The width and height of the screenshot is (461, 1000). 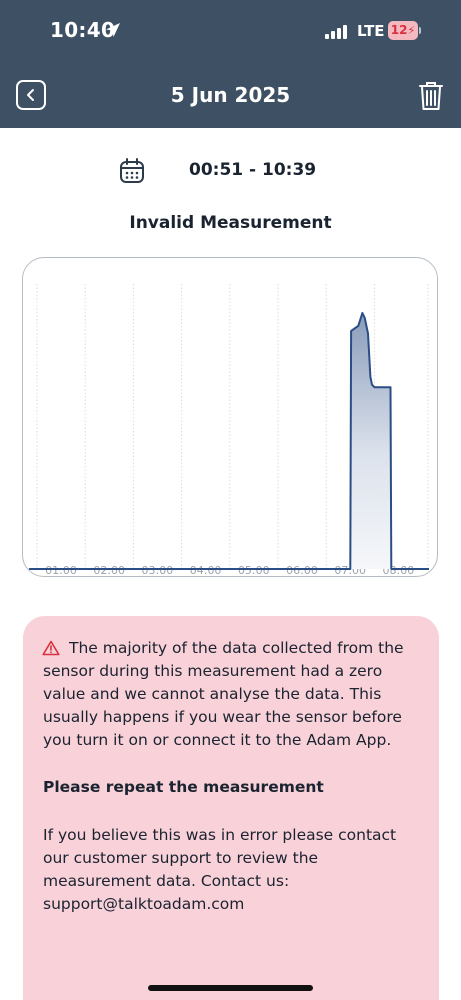 I want to click on measurement-time-range: 00:51 - 10:39, so click(x=253, y=170).